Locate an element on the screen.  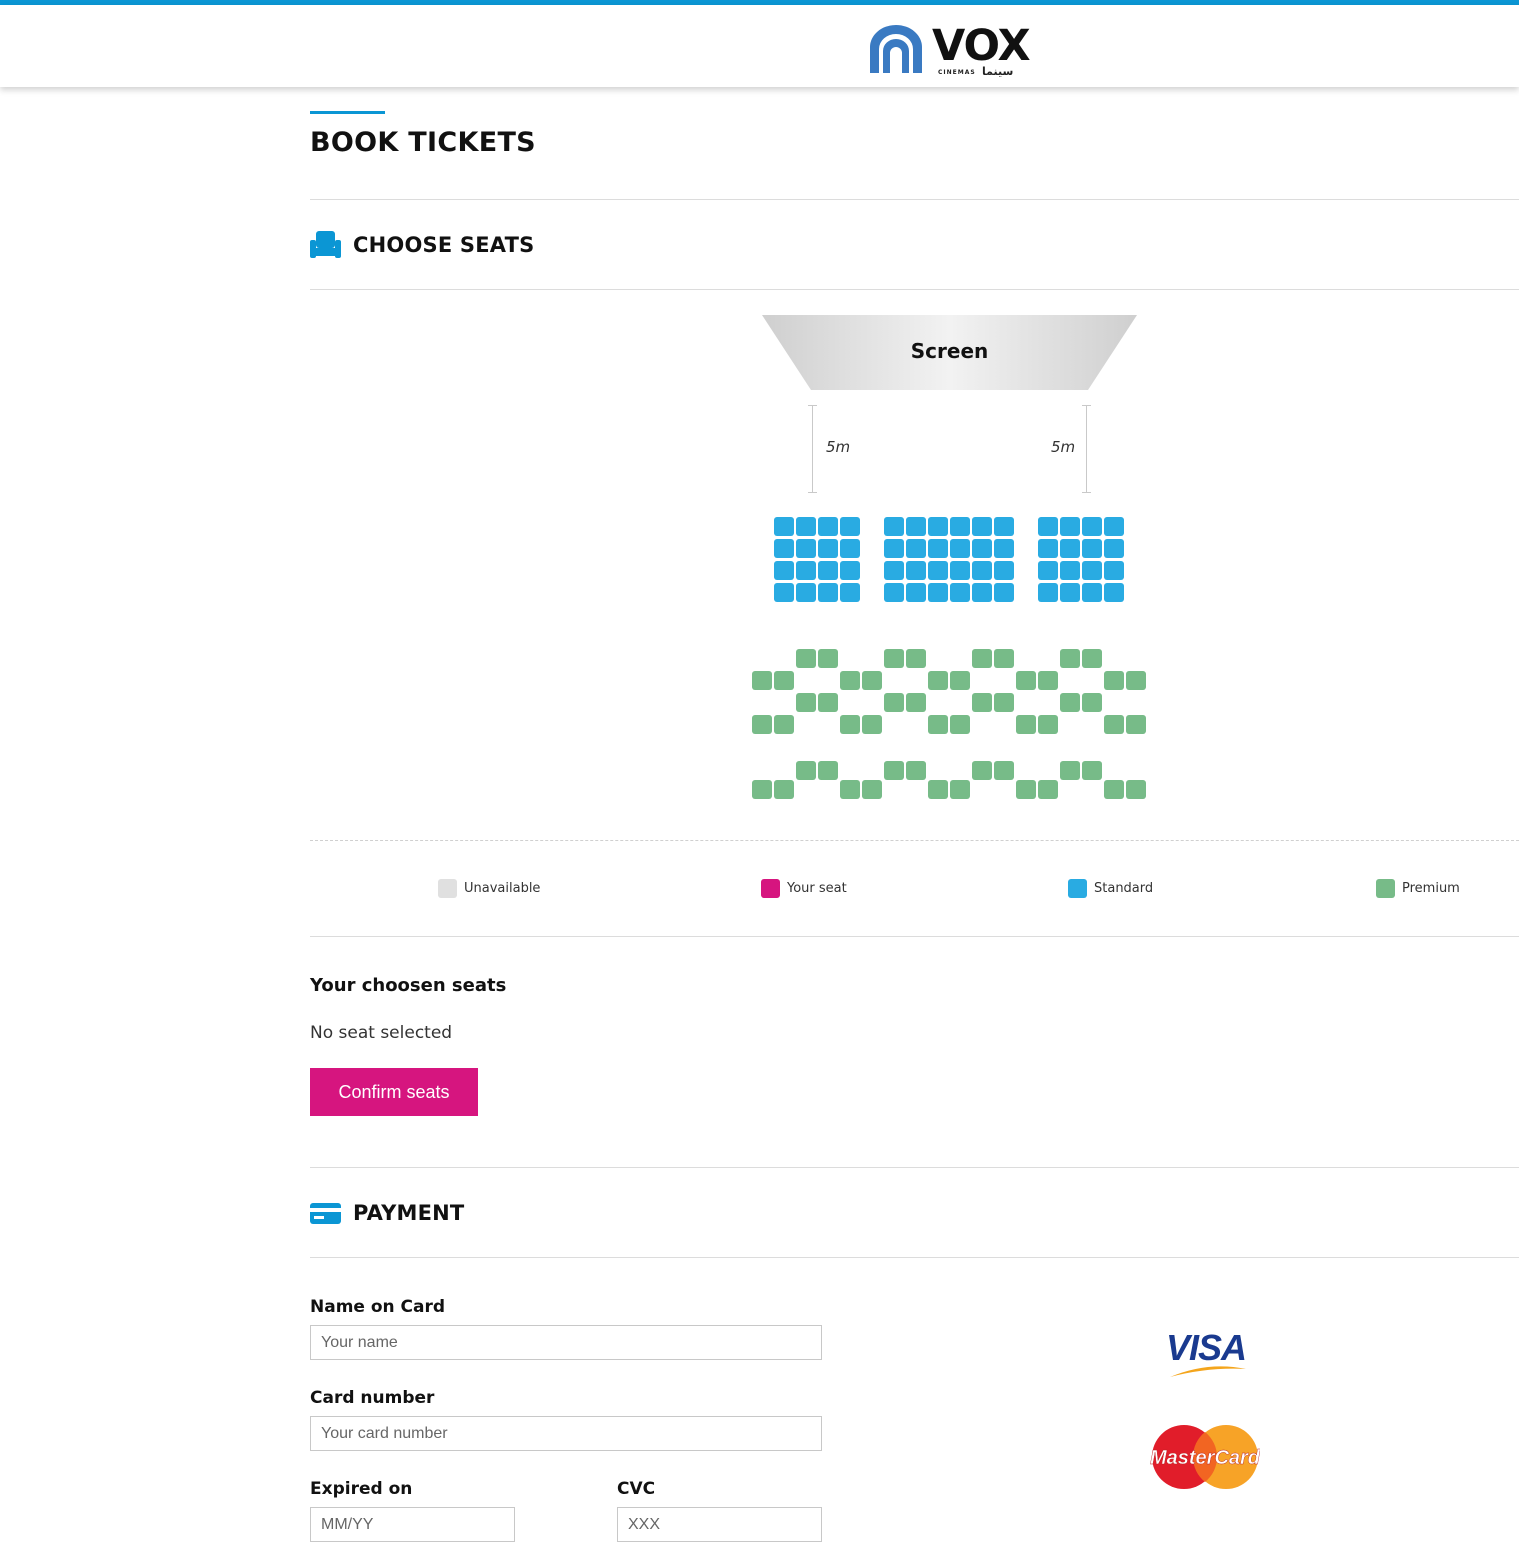
vox-logo: VOX CINEMAS سينما is located at coordinates (950, 52).